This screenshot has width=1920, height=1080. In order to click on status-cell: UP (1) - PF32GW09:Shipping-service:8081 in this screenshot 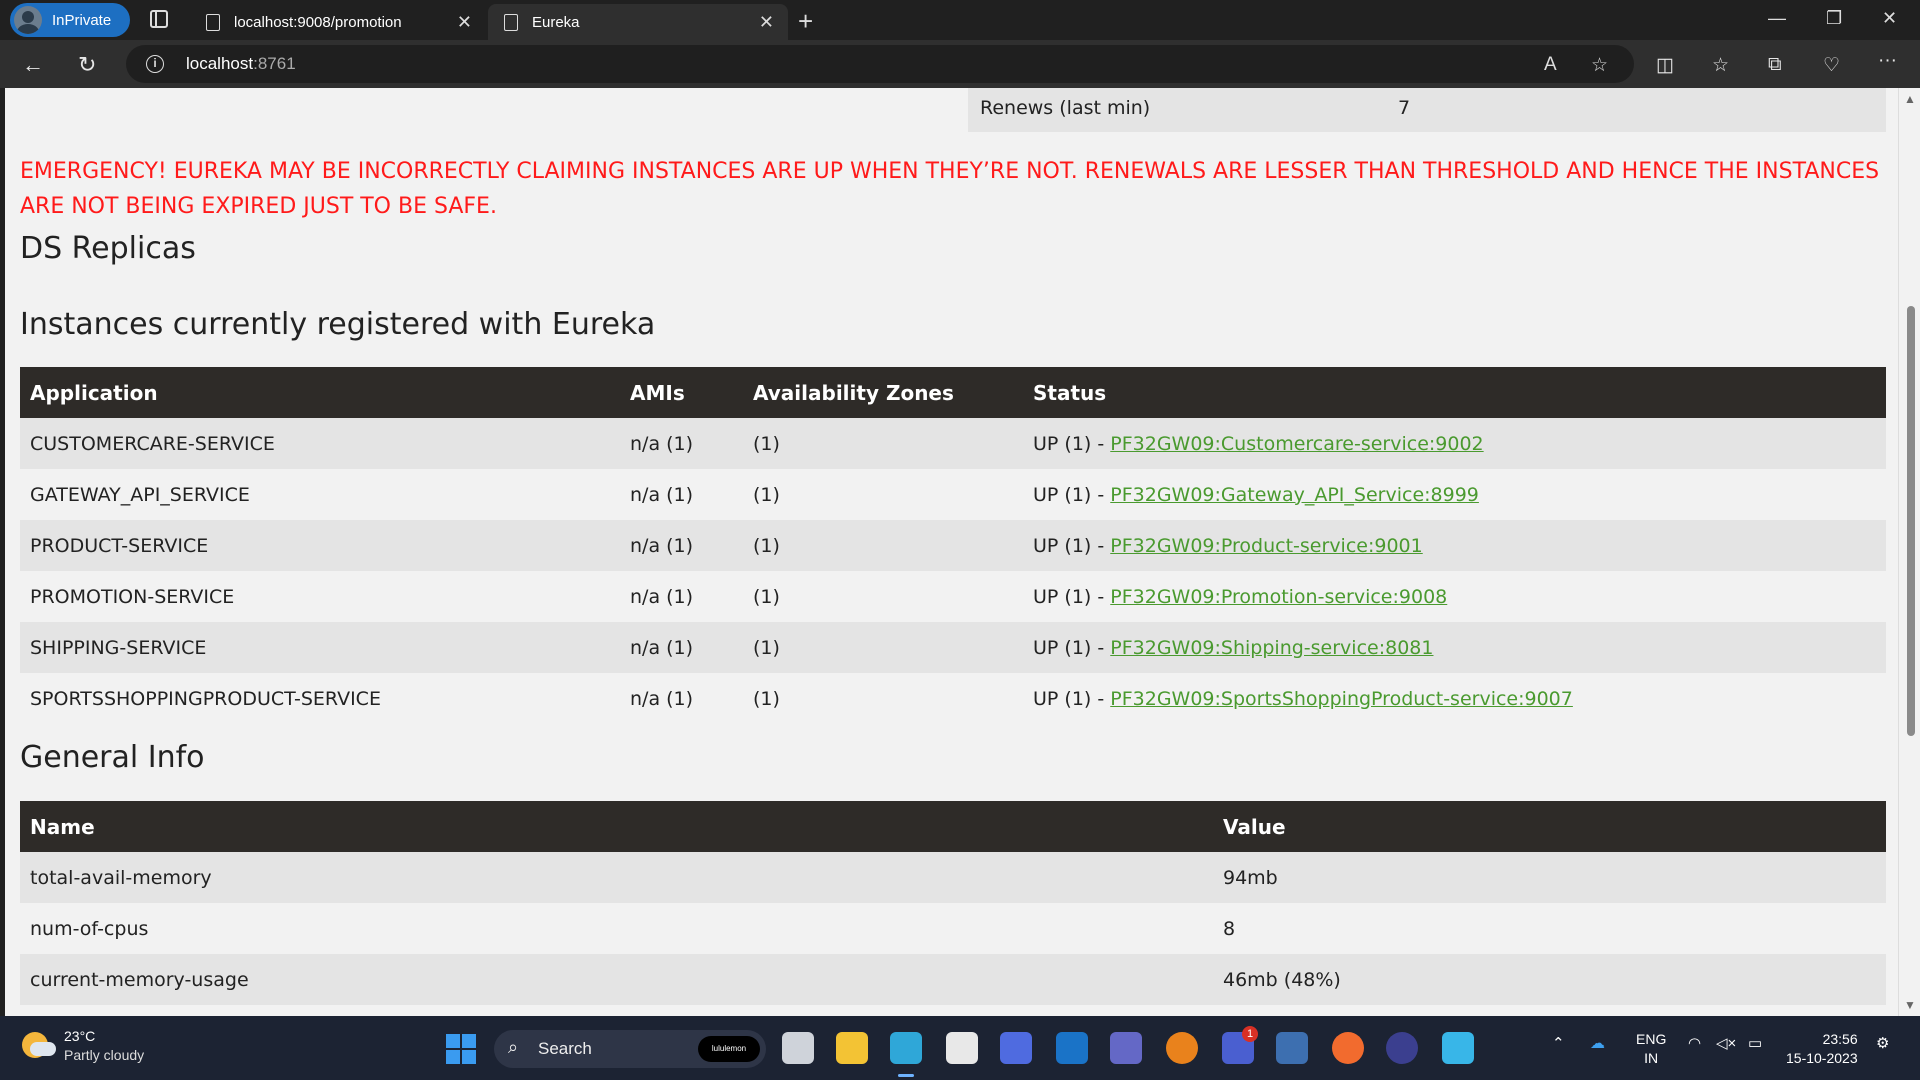, I will do `click(1454, 647)`.